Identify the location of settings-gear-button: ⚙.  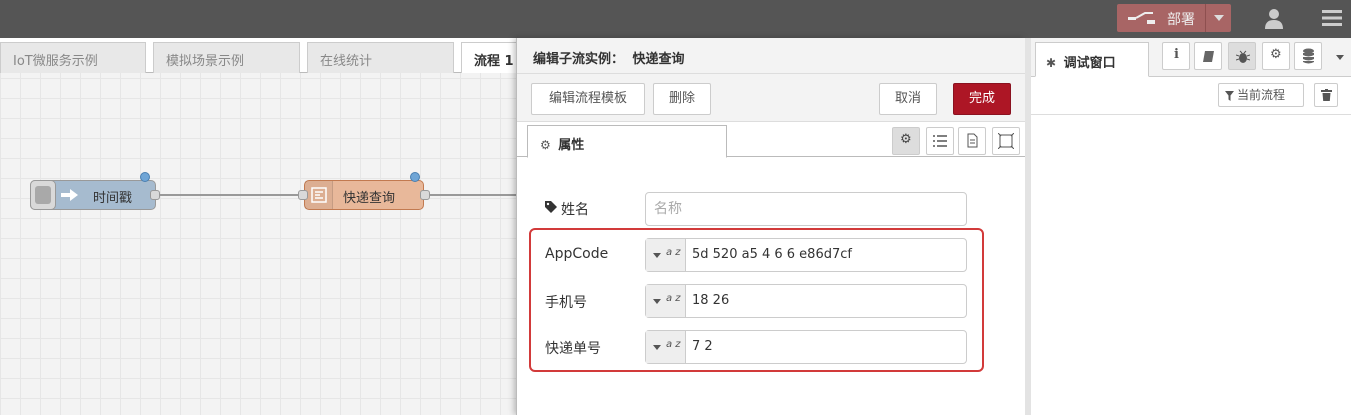
(906, 141).